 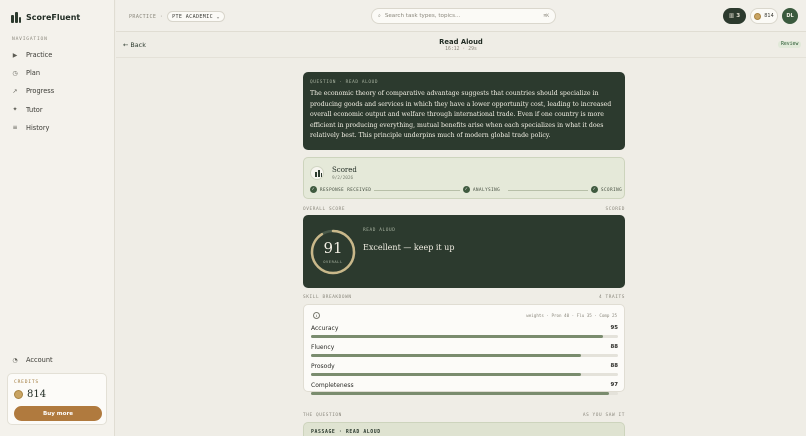 I want to click on skill-fluency: Fluency 88, so click(x=464, y=352).